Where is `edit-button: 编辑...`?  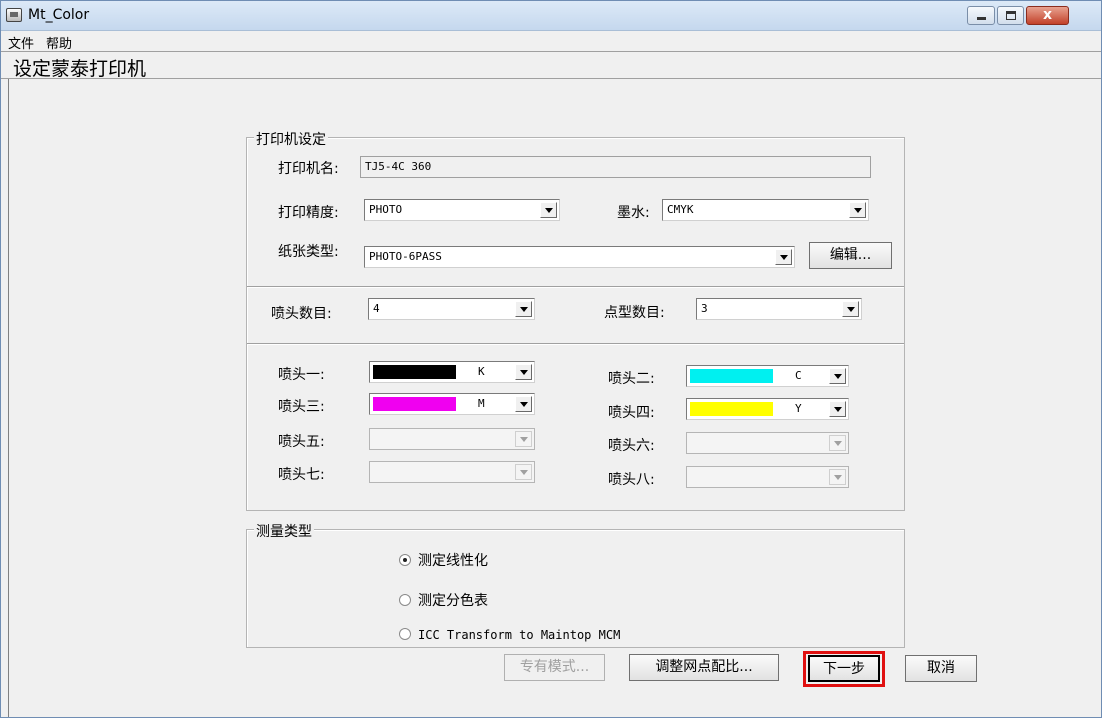 edit-button: 编辑... is located at coordinates (850, 255).